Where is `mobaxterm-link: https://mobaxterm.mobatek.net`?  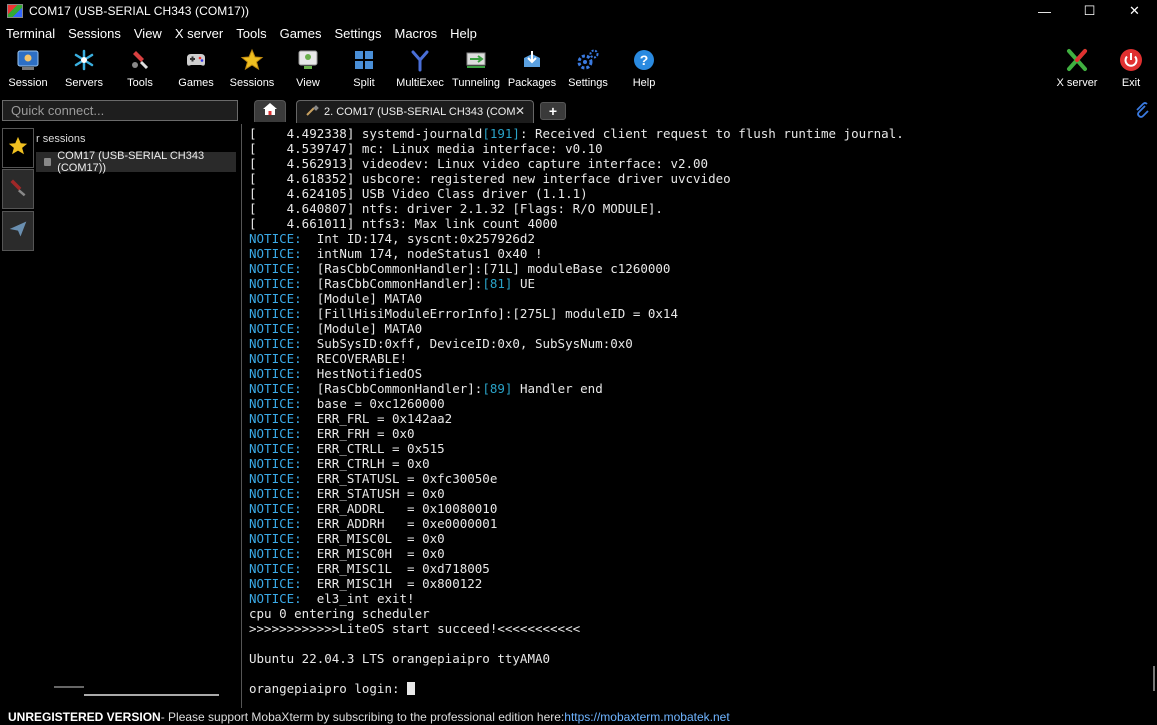 mobaxterm-link: https://mobaxterm.mobatek.net is located at coordinates (646, 717).